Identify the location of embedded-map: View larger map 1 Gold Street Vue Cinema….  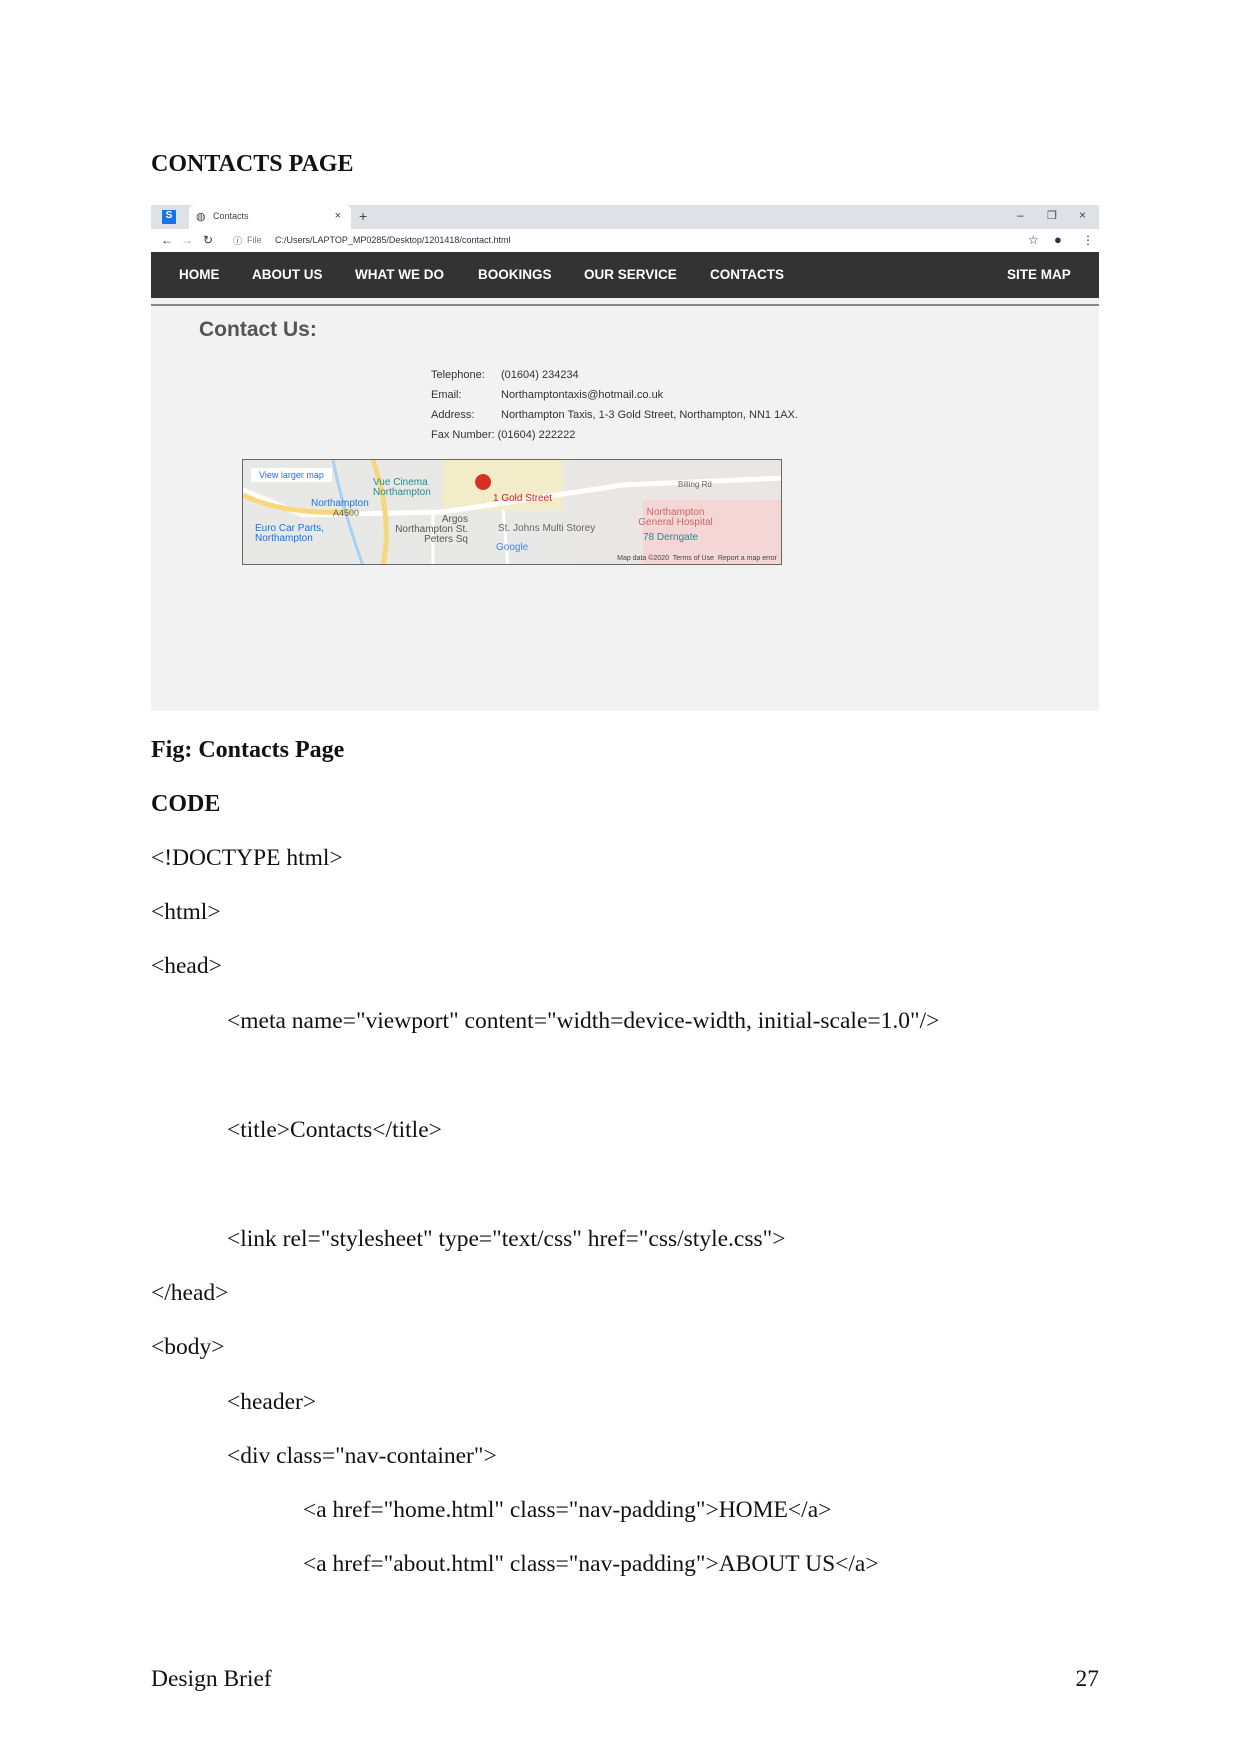
(512, 512).